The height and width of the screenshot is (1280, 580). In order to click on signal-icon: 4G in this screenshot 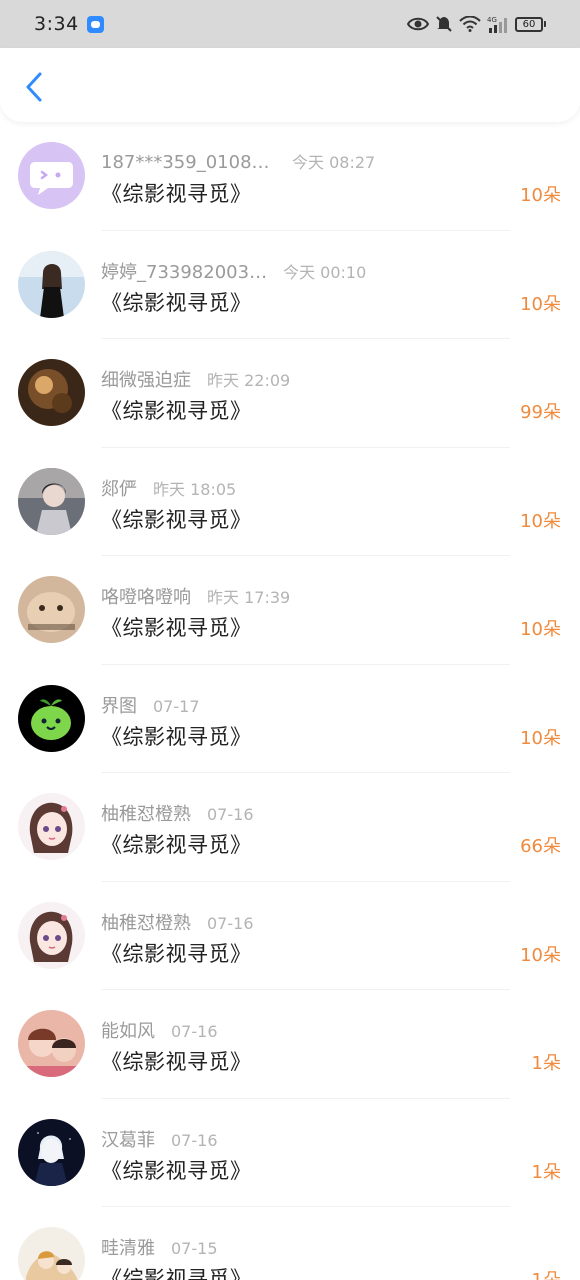, I will do `click(497, 24)`.